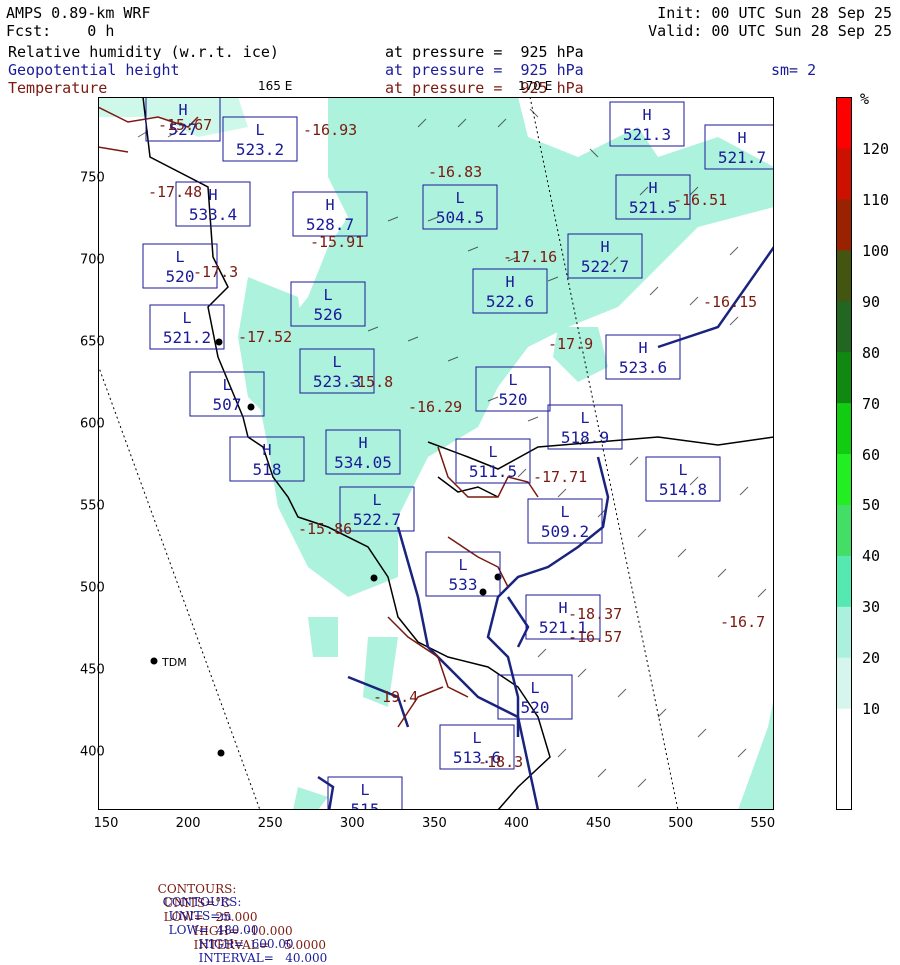 This screenshot has height=965, width=900. I want to click on colorbar-tick-label: 60, so click(871, 454).